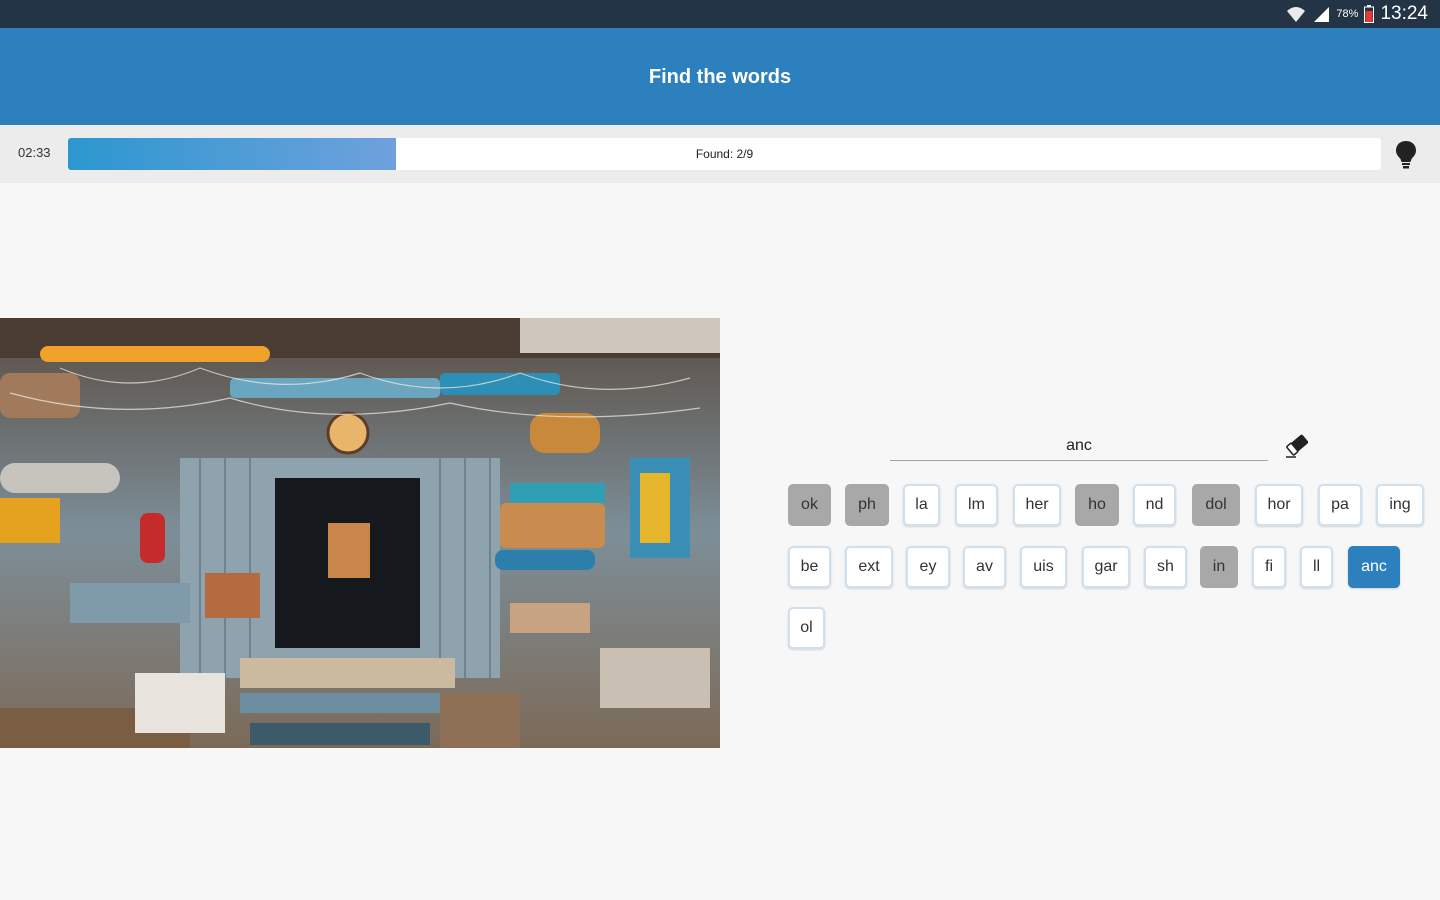  What do you see at coordinates (976, 505) in the screenshot?
I see `syllable-tile: lm` at bounding box center [976, 505].